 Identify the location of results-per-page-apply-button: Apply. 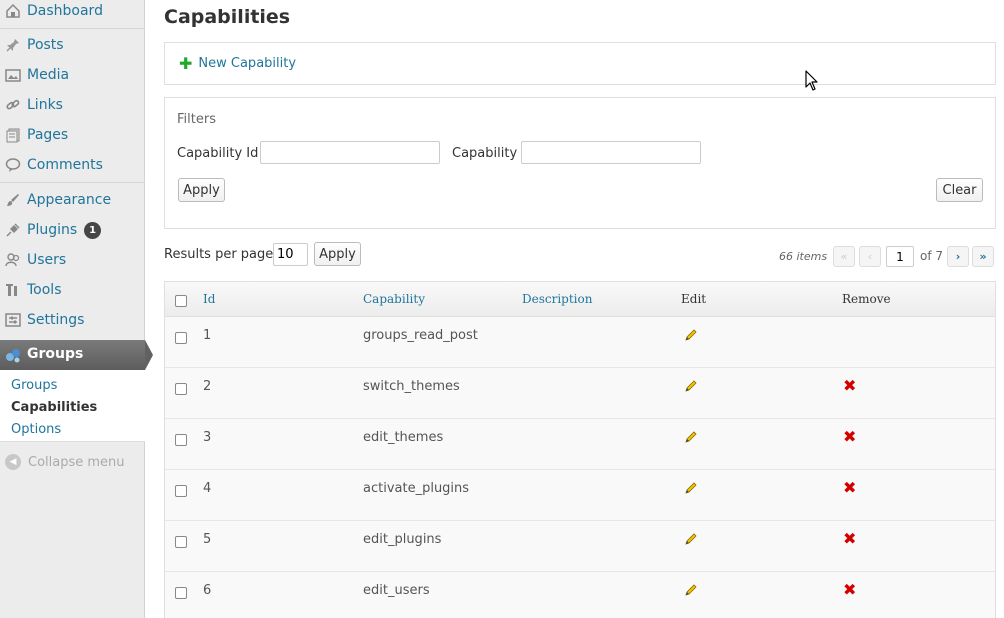
(337, 254).